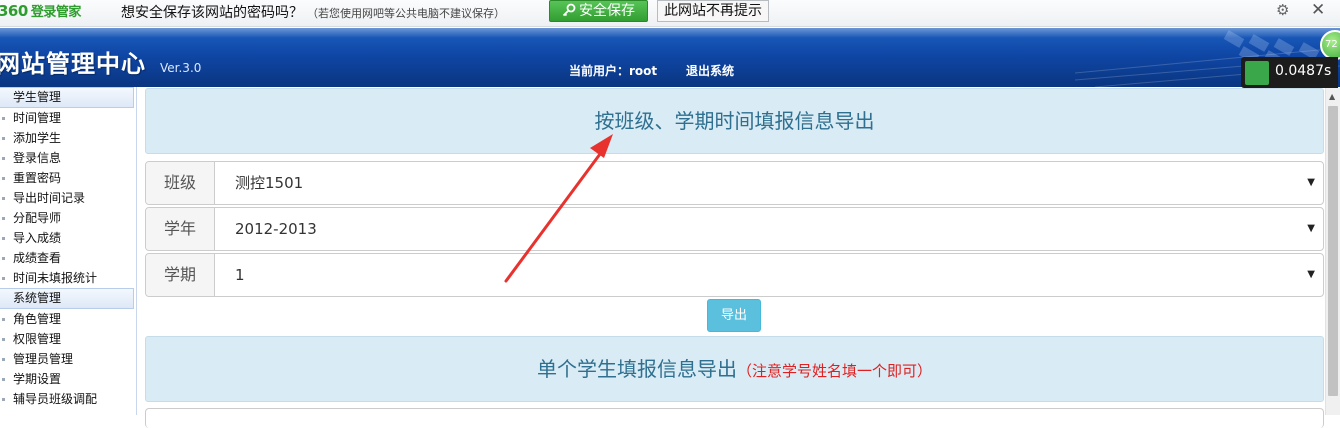  Describe the element at coordinates (713, 11) in the screenshot. I see `never-remind-button: 此网站不再提示` at that location.